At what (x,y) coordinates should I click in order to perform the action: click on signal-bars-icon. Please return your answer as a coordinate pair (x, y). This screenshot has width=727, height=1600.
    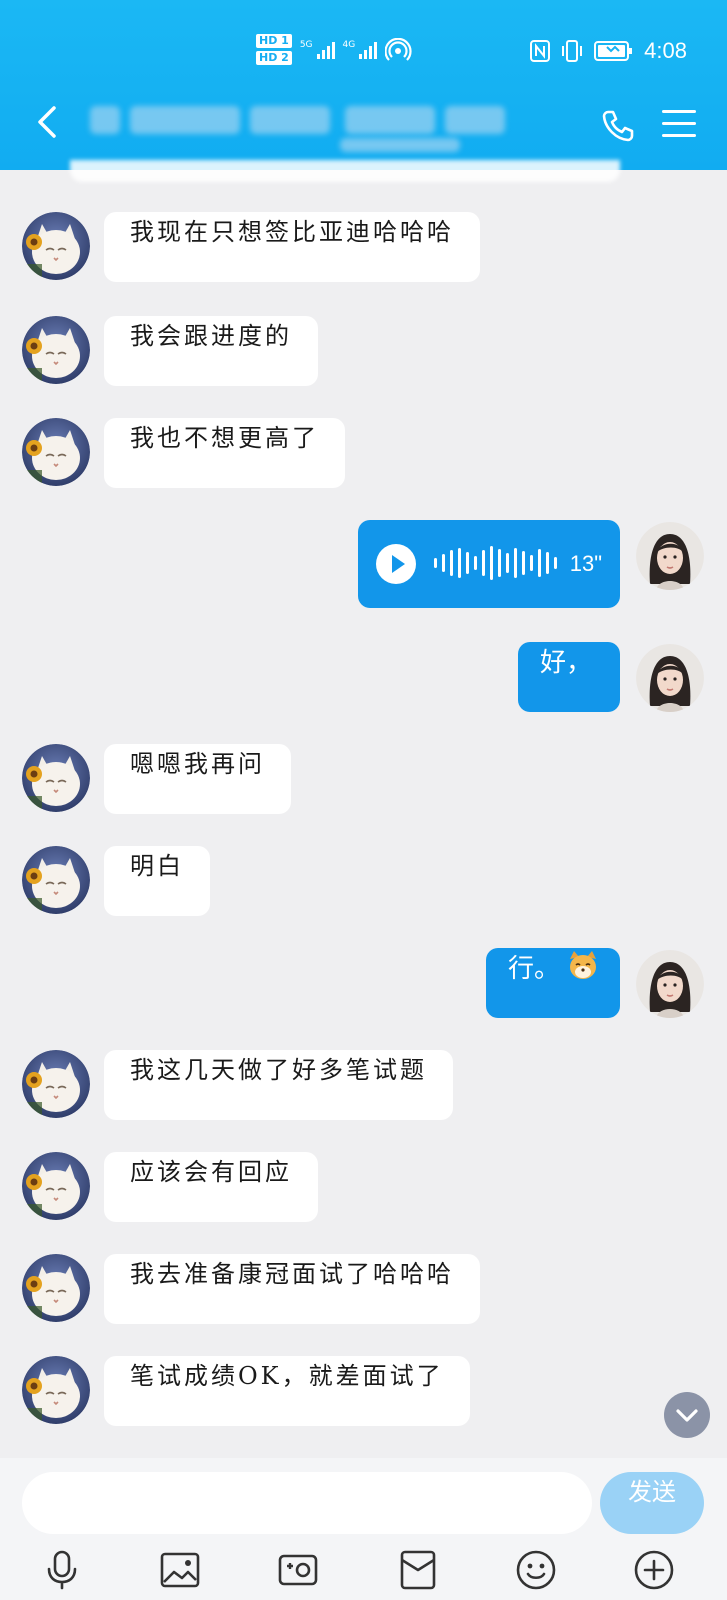
    Looking at the image, I should click on (325, 50).